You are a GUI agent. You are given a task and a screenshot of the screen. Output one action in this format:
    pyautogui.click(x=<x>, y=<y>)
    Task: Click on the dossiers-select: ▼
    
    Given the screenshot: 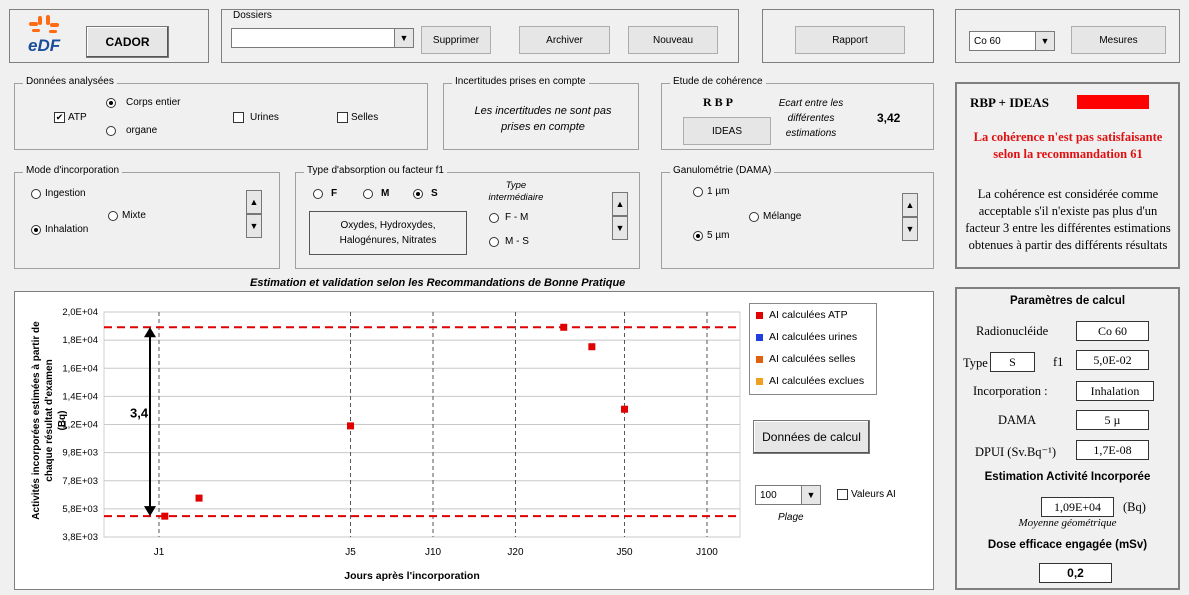 What is the action you would take?
    pyautogui.click(x=322, y=38)
    